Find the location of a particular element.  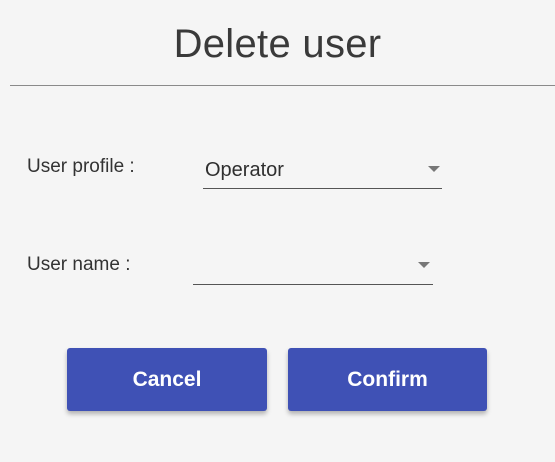

user-profile-label: User profile : is located at coordinates (81, 166).